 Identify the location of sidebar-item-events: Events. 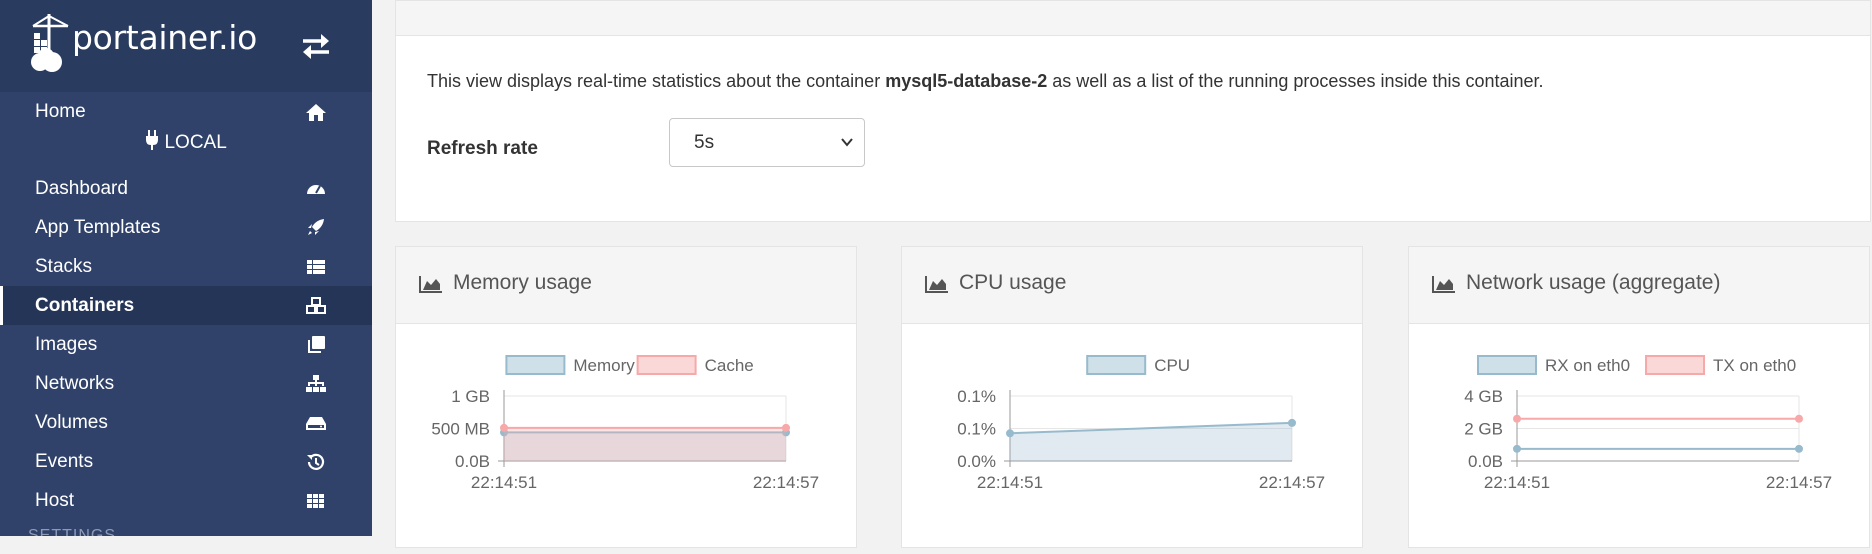
(186, 461).